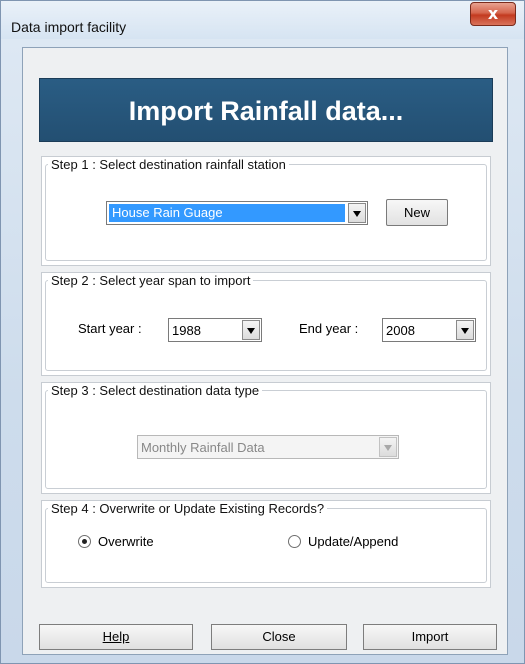  I want to click on overwrite-label: Overwrite, so click(126, 541).